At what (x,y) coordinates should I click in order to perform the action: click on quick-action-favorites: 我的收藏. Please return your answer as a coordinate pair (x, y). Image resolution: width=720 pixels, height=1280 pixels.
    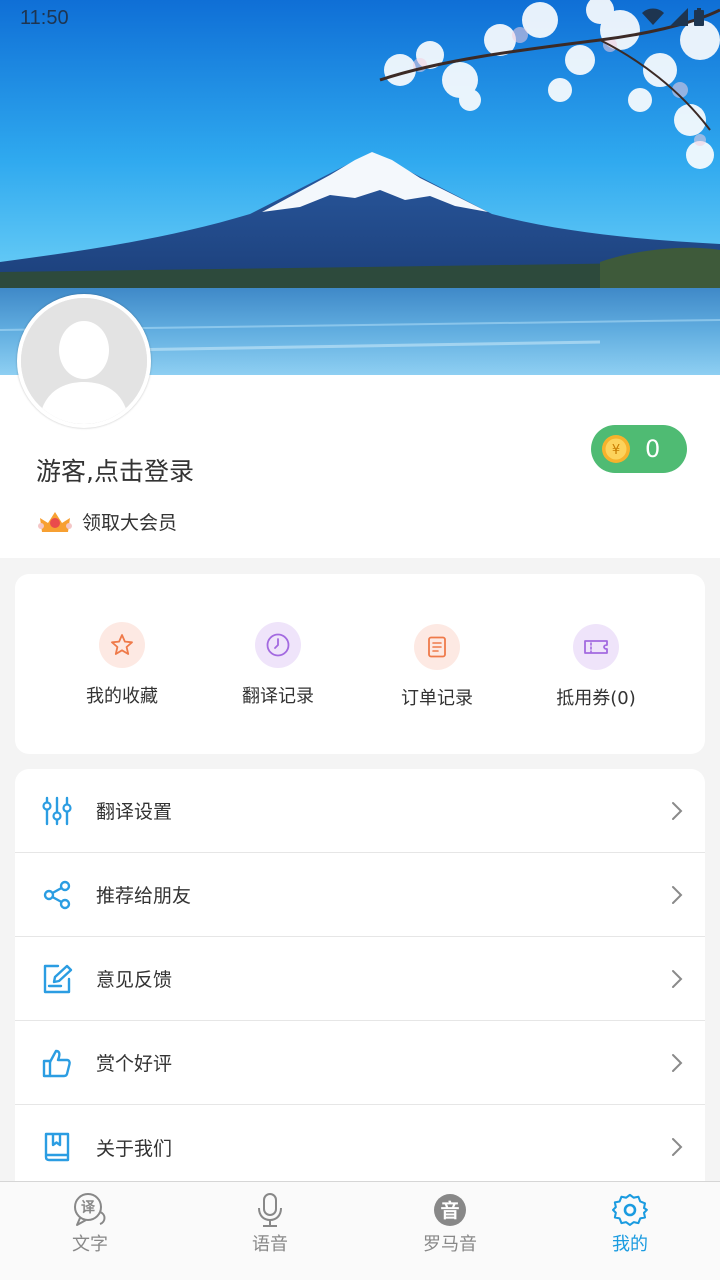
    Looking at the image, I should click on (122, 665).